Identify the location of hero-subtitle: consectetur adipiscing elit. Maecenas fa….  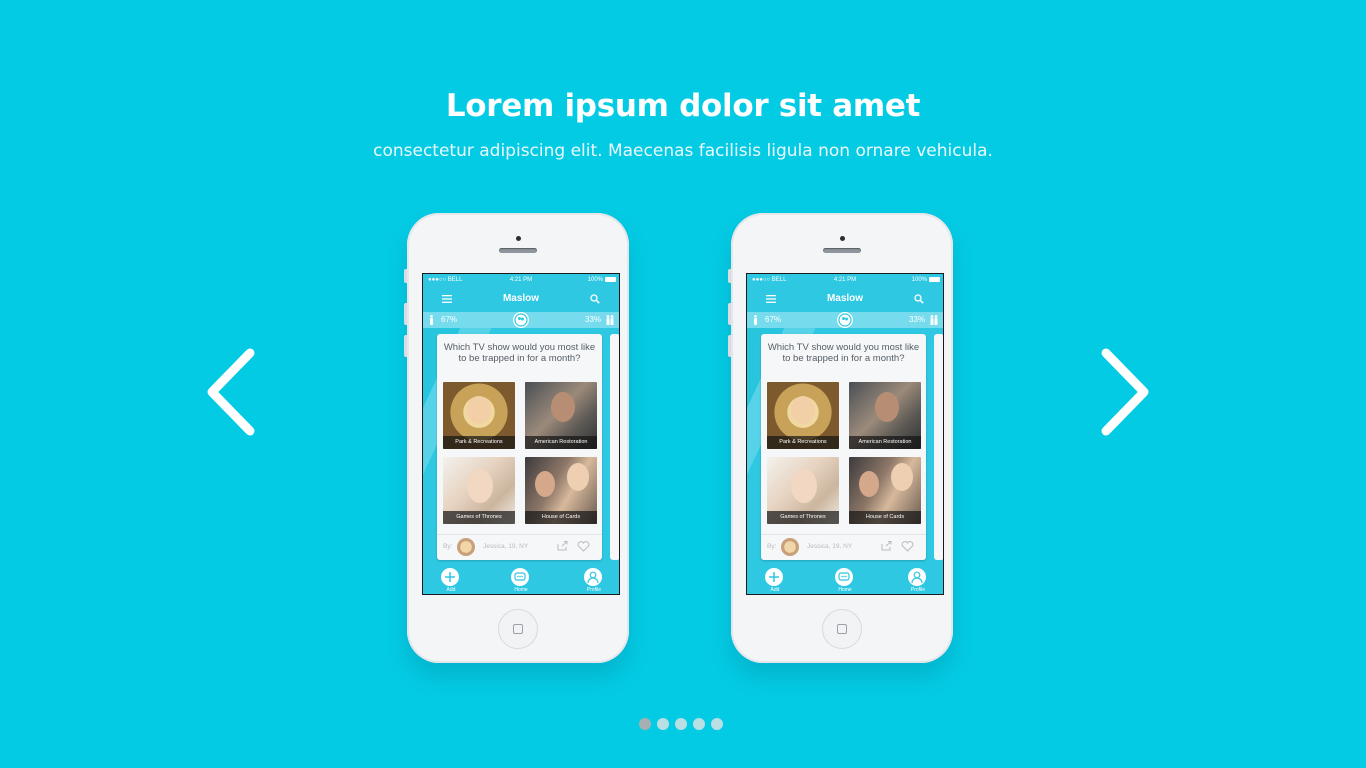
(683, 151).